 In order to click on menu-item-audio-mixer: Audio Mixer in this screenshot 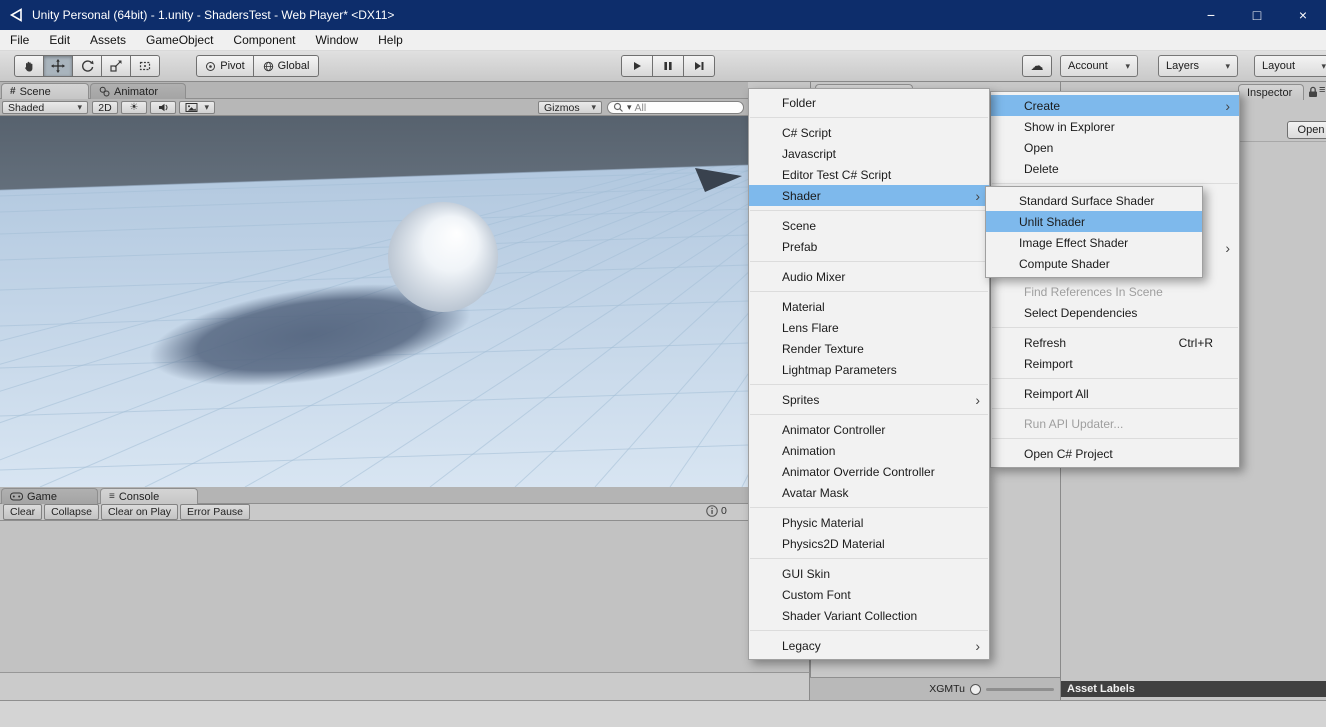, I will do `click(869, 276)`.